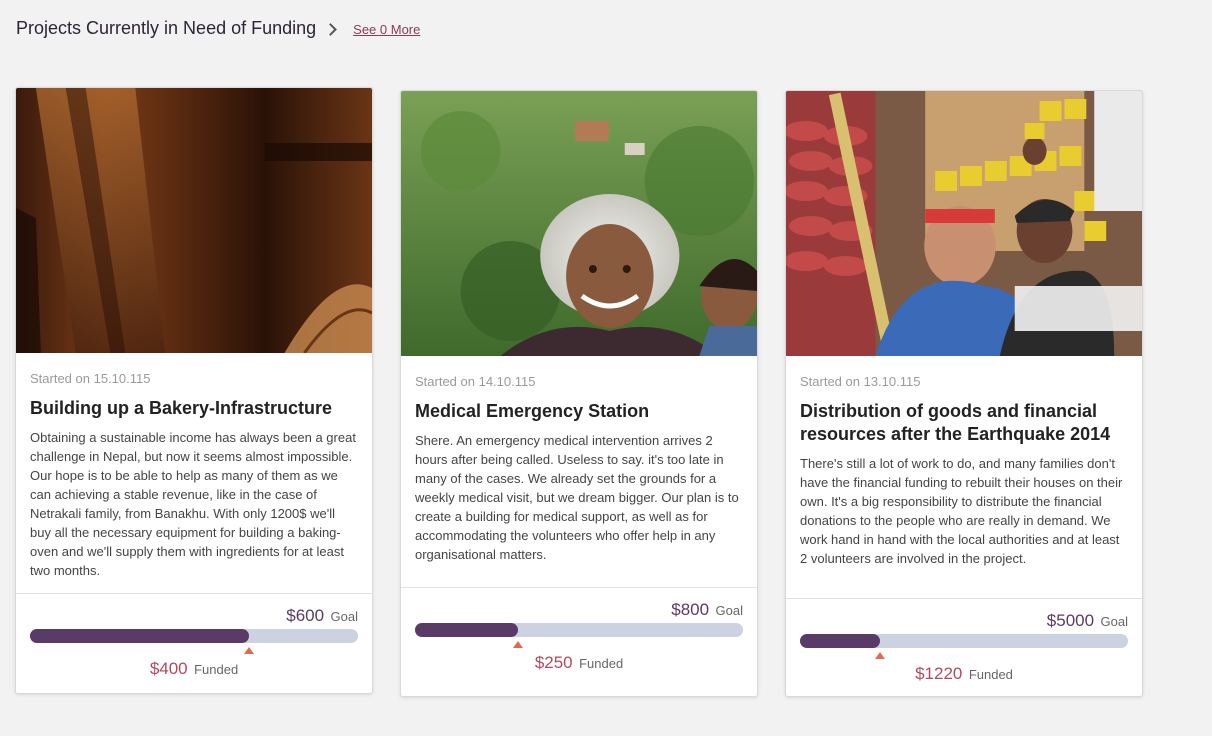 The height and width of the screenshot is (736, 1212). I want to click on goal-amount: $600, so click(305, 615).